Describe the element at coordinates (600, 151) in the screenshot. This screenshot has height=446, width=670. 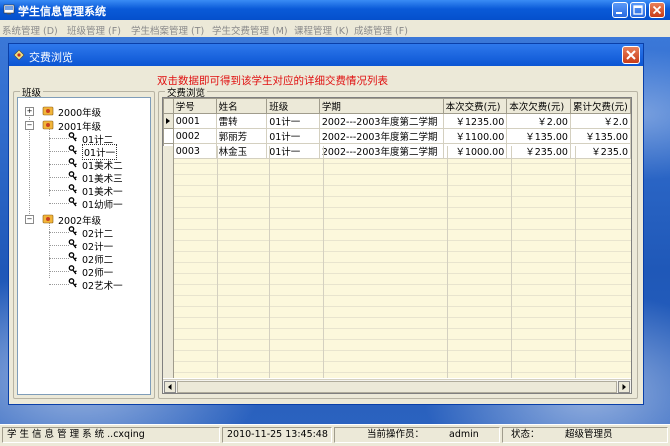
I see `cell-total-owed: ￥235.0` at that location.